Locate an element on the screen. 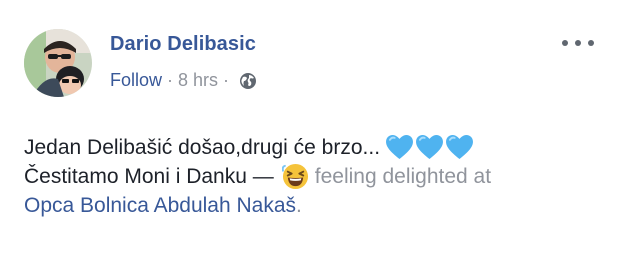 Image resolution: width=632 pixels, height=265 pixels. post-meta: Follow · 8 hrs · is located at coordinates (183, 80).